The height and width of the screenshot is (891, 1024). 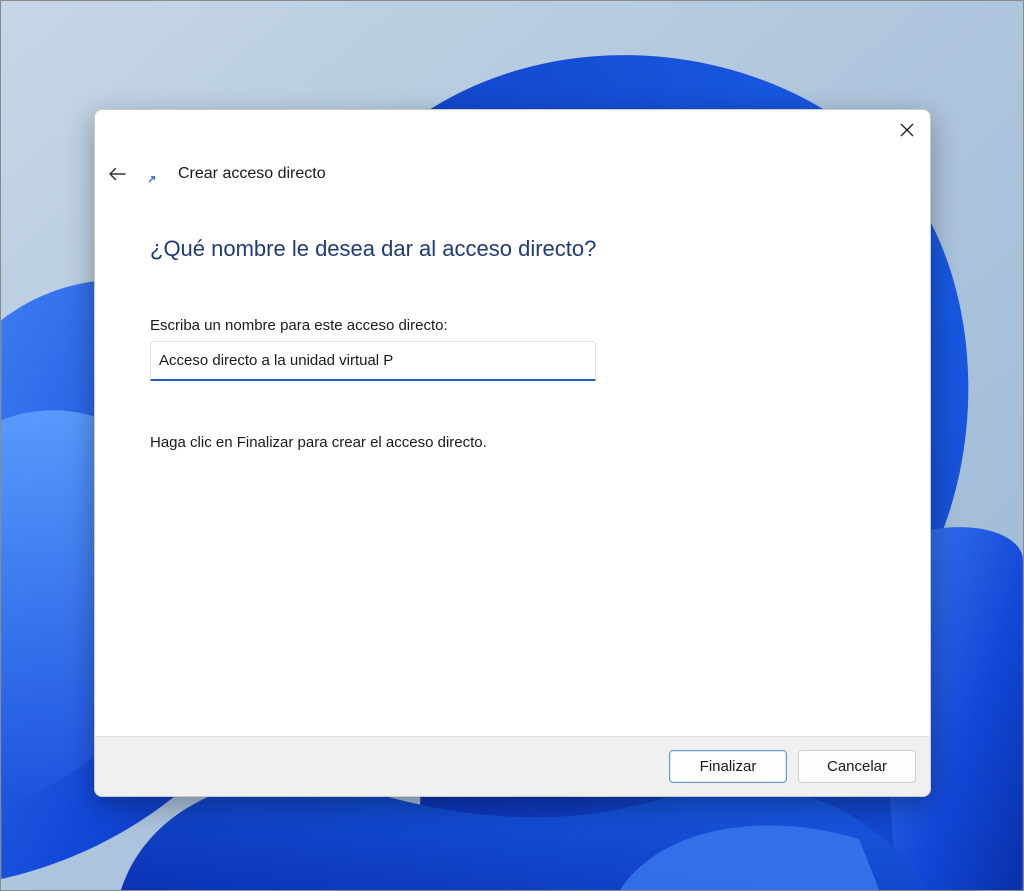 I want to click on dialog-footer: Finalizar Cancelar, so click(x=512, y=766).